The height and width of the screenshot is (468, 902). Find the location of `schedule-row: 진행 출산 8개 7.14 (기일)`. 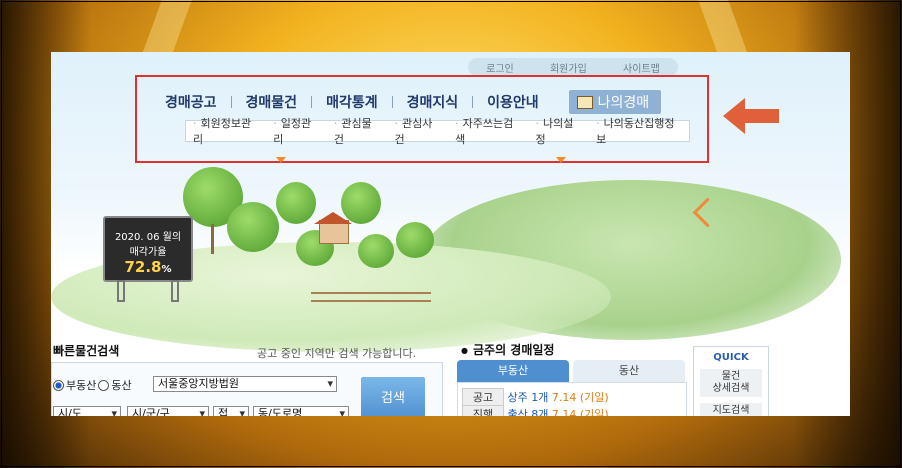

schedule-row: 진행 출산 8개 7.14 (기일) is located at coordinates (535, 410).